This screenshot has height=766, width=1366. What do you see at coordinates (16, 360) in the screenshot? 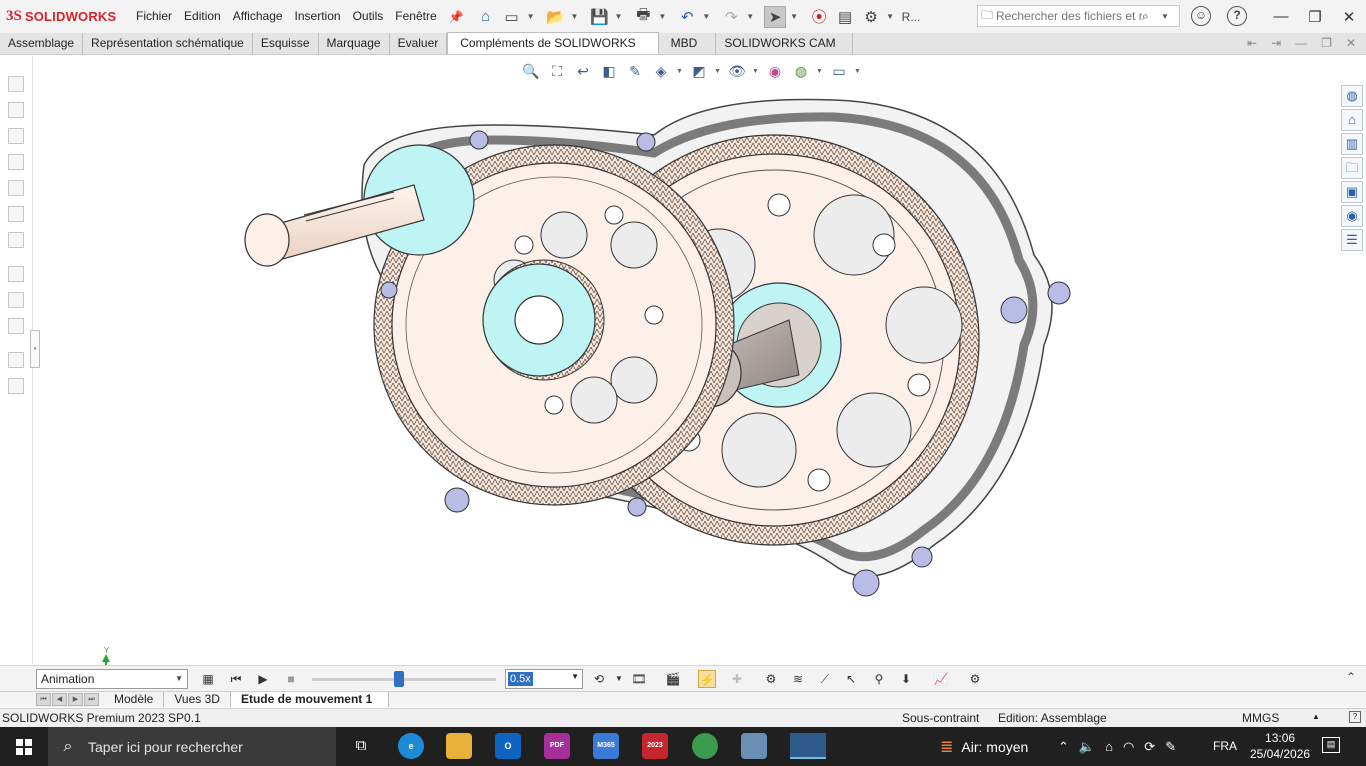
I see `pattern-icon` at bounding box center [16, 360].